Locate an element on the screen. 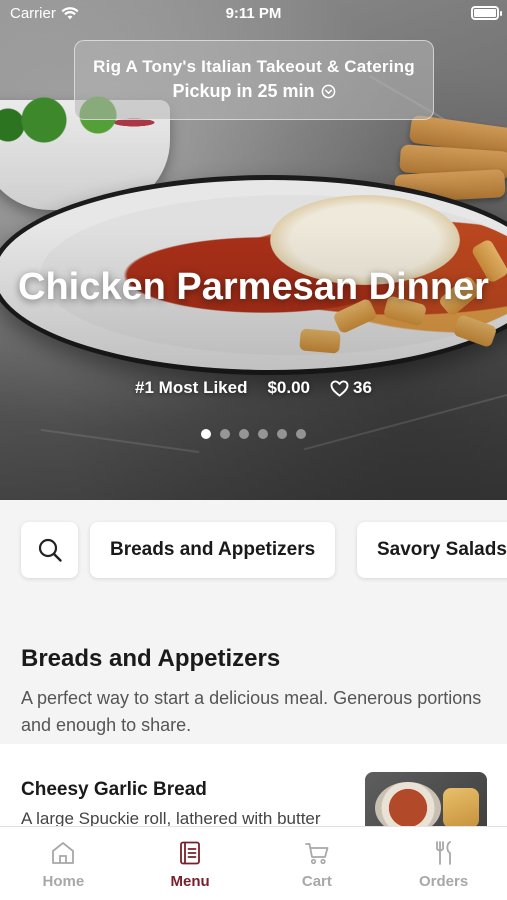 This screenshot has height=900, width=507. cart-icon is located at coordinates (316, 854).